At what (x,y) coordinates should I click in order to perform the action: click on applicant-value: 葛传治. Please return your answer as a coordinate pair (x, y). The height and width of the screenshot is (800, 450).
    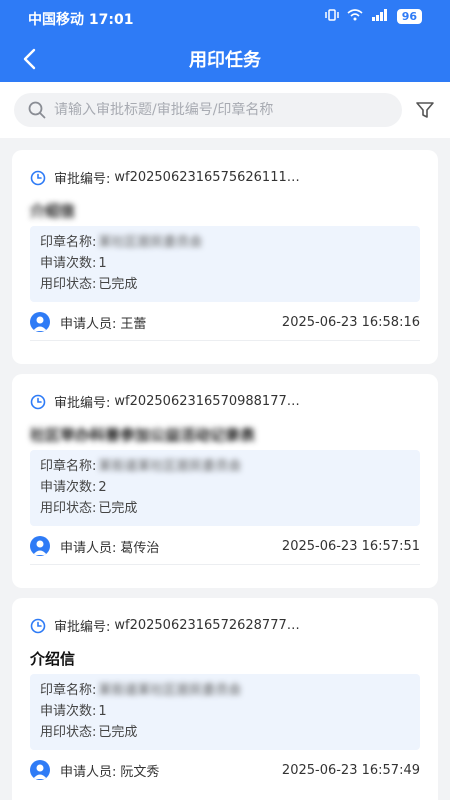
    Looking at the image, I should click on (140, 548).